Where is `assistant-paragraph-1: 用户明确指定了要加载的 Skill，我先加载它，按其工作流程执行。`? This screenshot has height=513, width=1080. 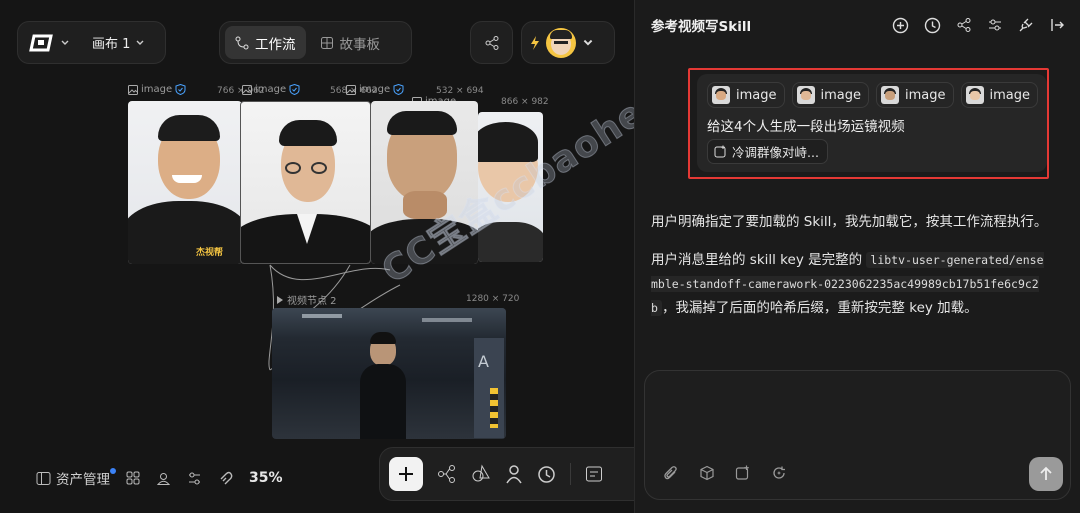 assistant-paragraph-1: 用户明确指定了要加载的 Skill，我先加载它，按其工作流程执行。 is located at coordinates (849, 222).